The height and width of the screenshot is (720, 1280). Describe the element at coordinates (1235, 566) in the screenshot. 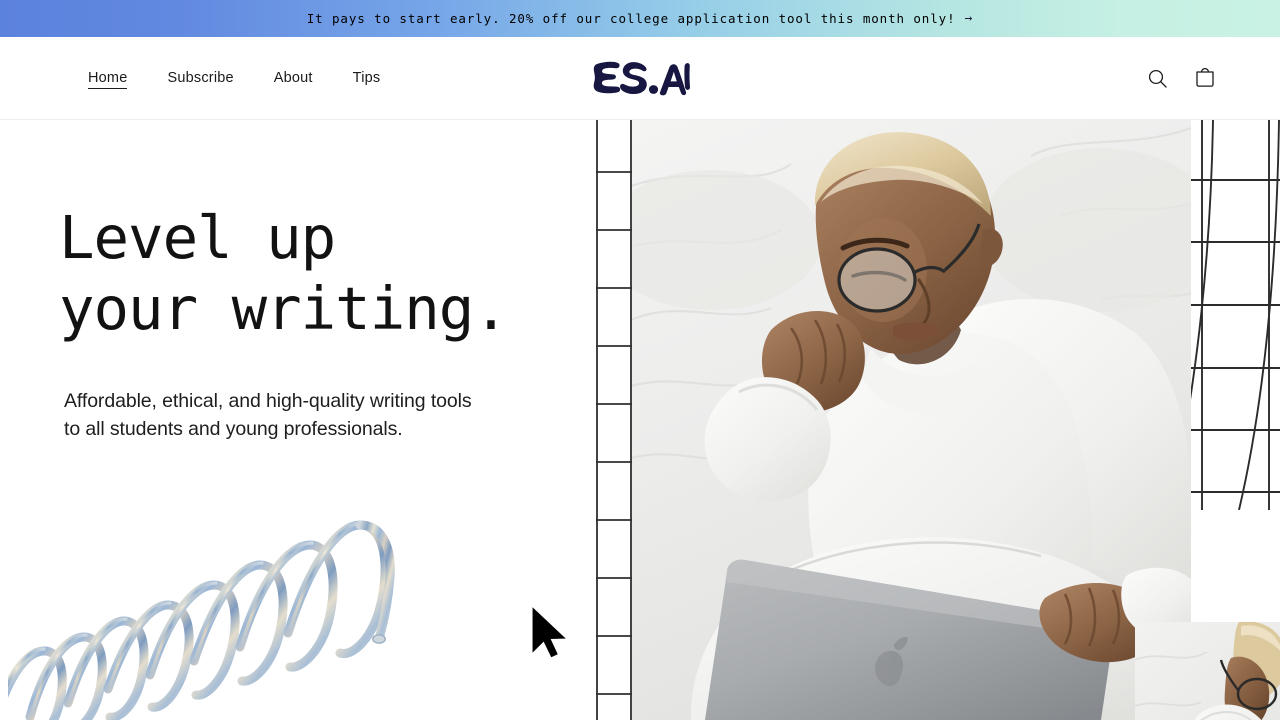

I see `right-filler` at that location.